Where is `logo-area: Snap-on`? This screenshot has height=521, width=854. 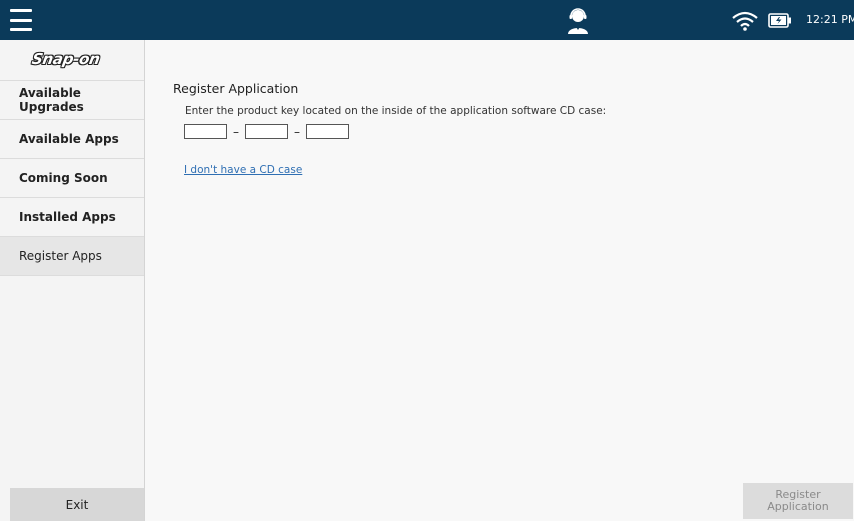 logo-area: Snap-on is located at coordinates (72, 60).